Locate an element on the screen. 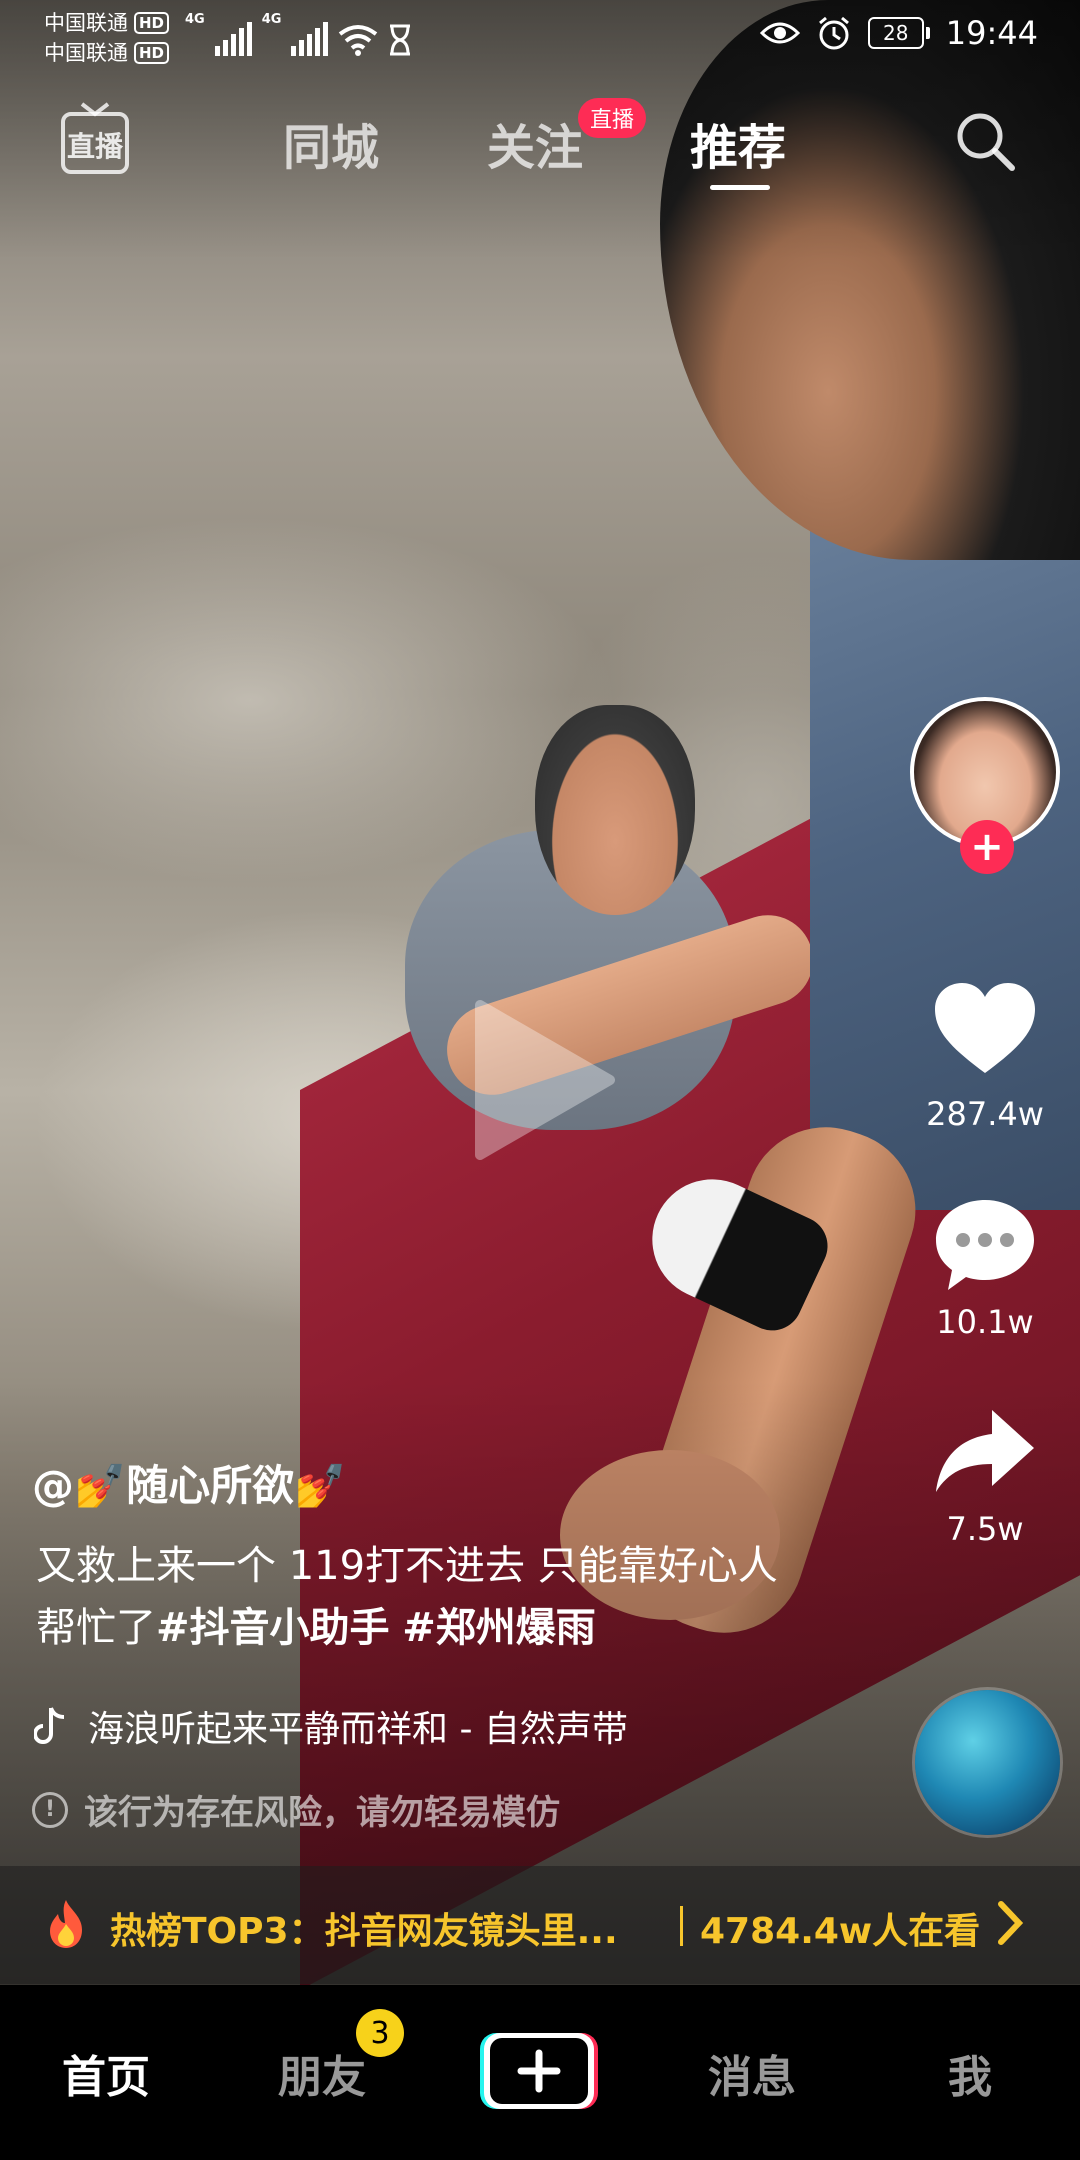  hashtag-link: #郑州爆雨 is located at coordinates (499, 1628).